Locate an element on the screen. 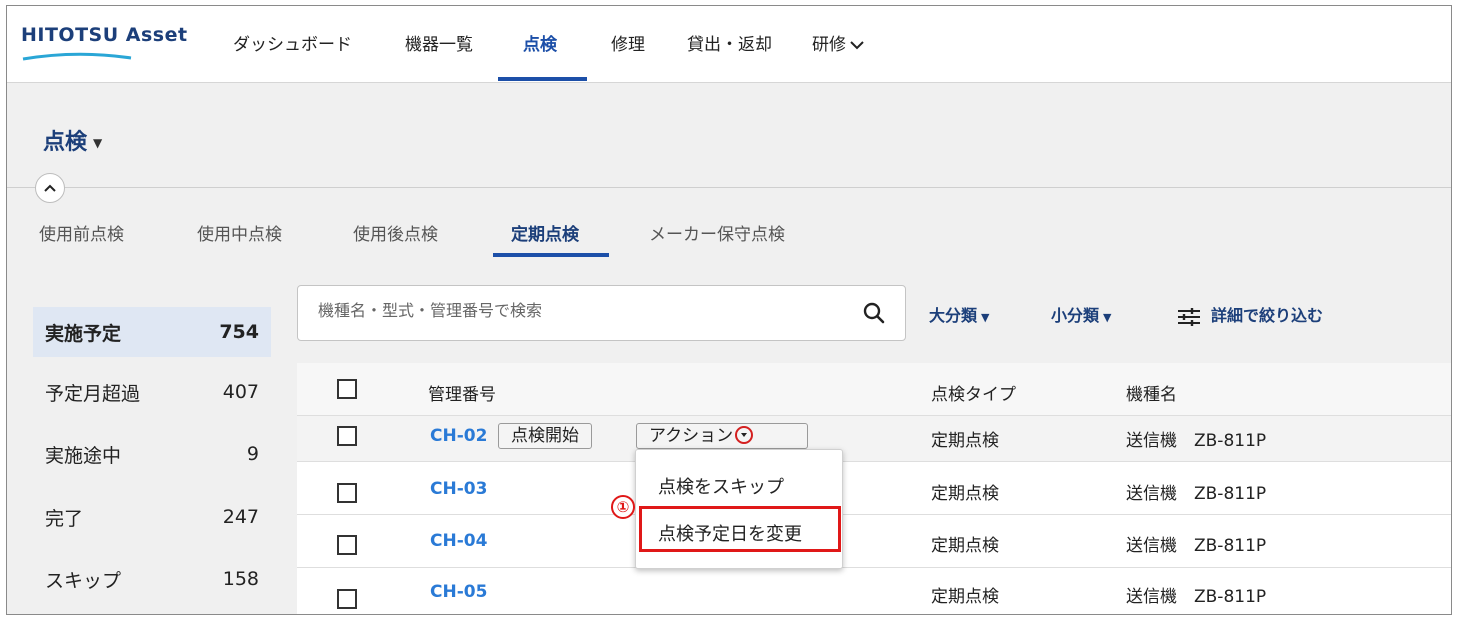 Image resolution: width=1458 pixels, height=619 pixels. chevron-down-icon is located at coordinates (857, 45).